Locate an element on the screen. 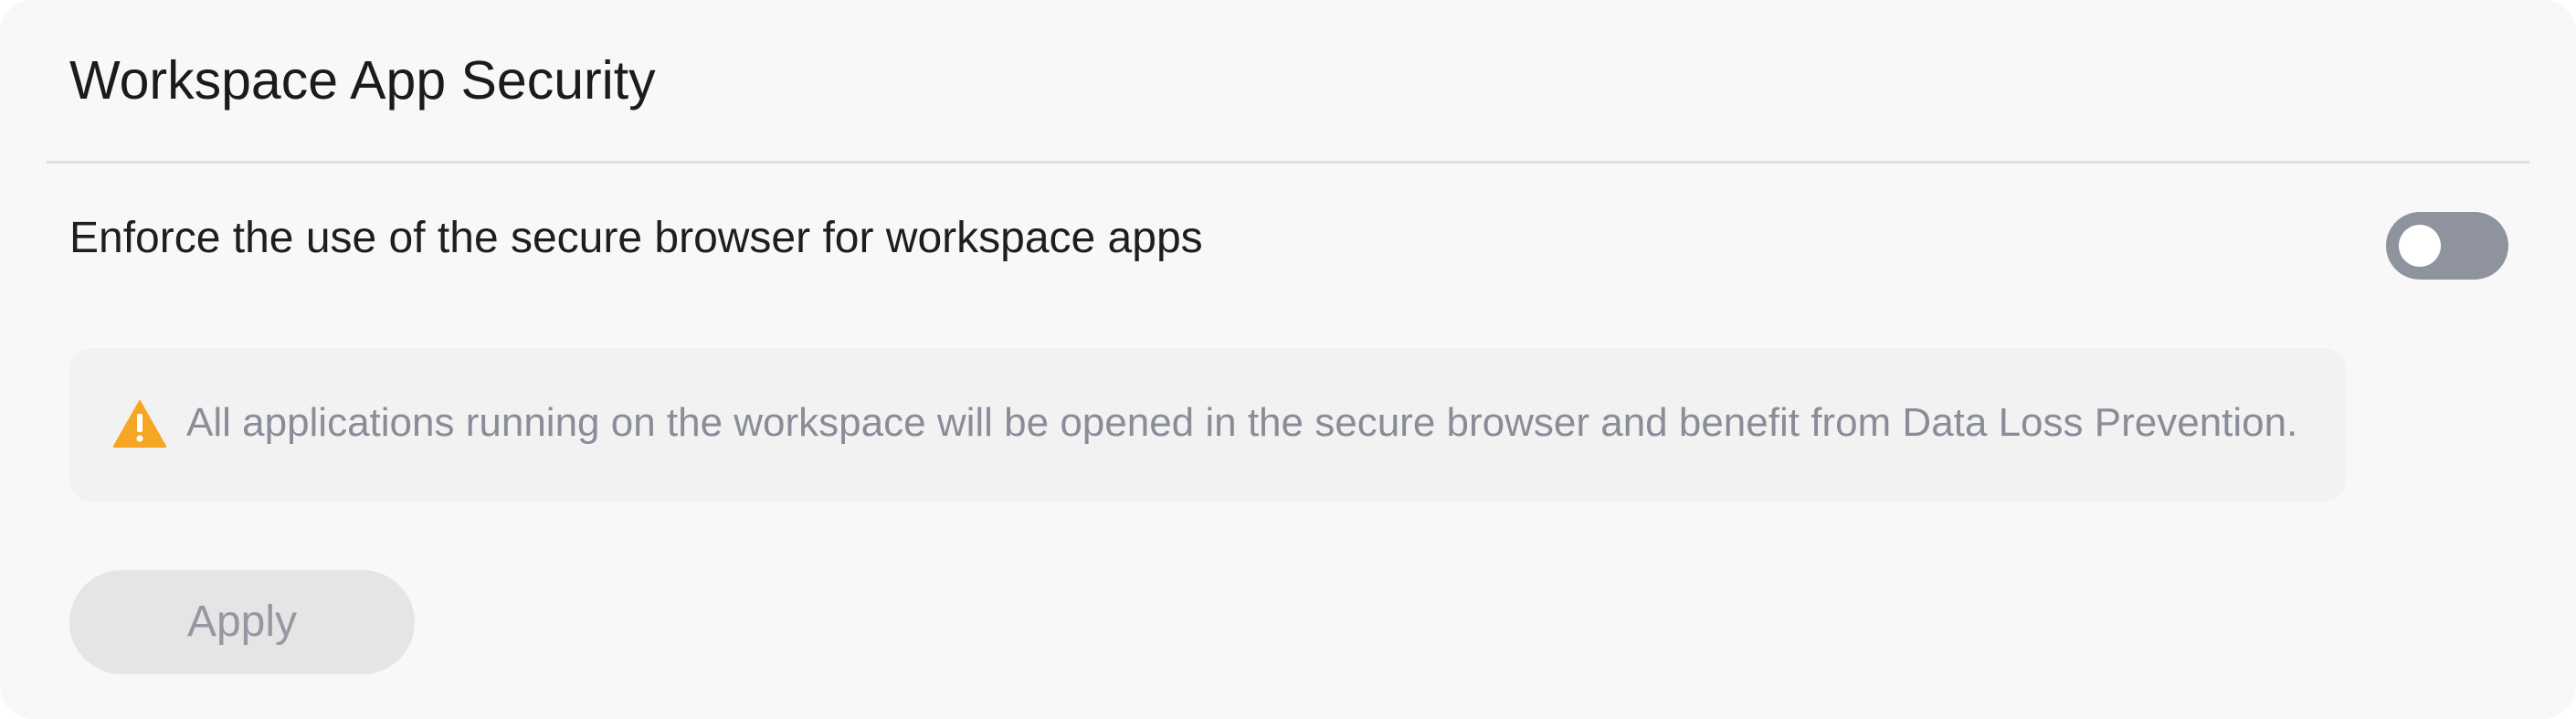 The width and height of the screenshot is (2576, 719). warning-icon is located at coordinates (139, 424).